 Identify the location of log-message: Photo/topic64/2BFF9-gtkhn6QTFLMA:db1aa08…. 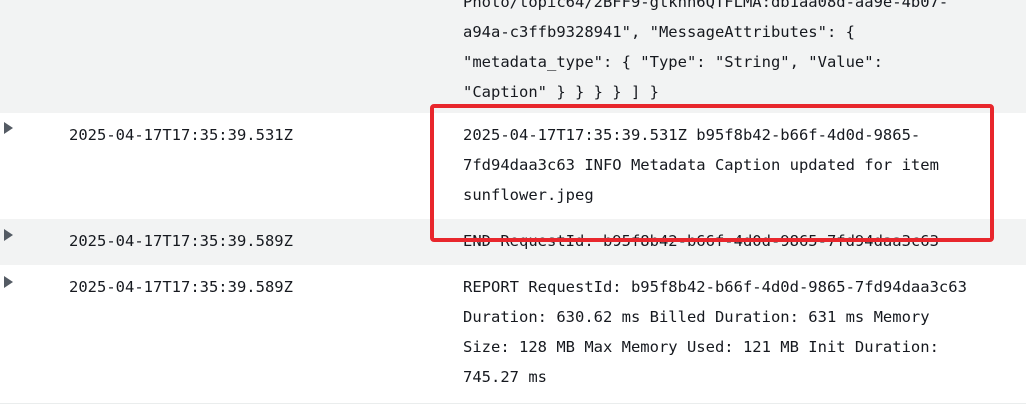
(743, 53).